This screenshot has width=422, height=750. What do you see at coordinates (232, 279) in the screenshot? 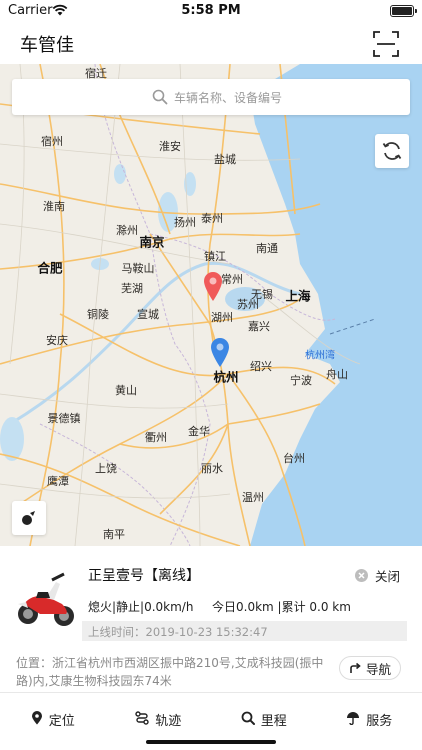
I see `city-label: 常州` at bounding box center [232, 279].